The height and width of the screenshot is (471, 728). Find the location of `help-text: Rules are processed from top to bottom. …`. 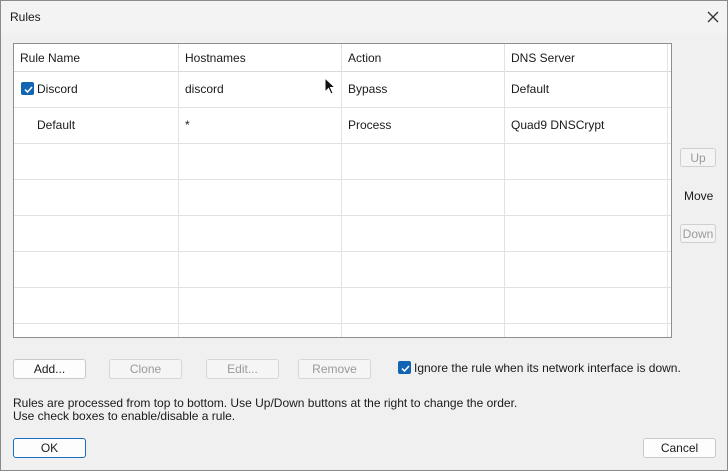

help-text: Rules are processed from top to bottom. … is located at coordinates (265, 410).